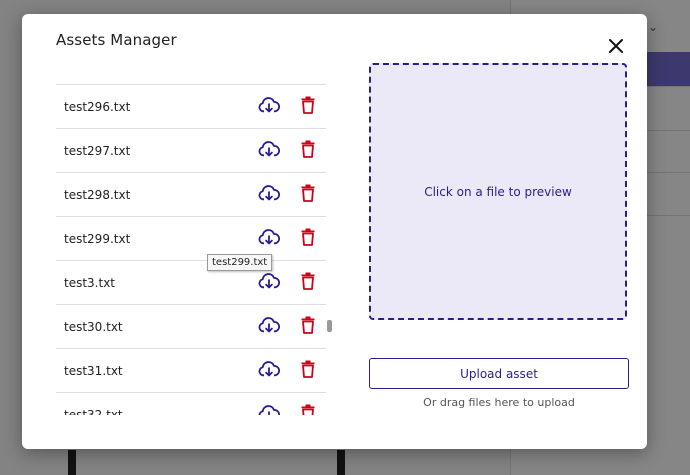  What do you see at coordinates (93, 326) in the screenshot?
I see `file-name: test30.txt` at bounding box center [93, 326].